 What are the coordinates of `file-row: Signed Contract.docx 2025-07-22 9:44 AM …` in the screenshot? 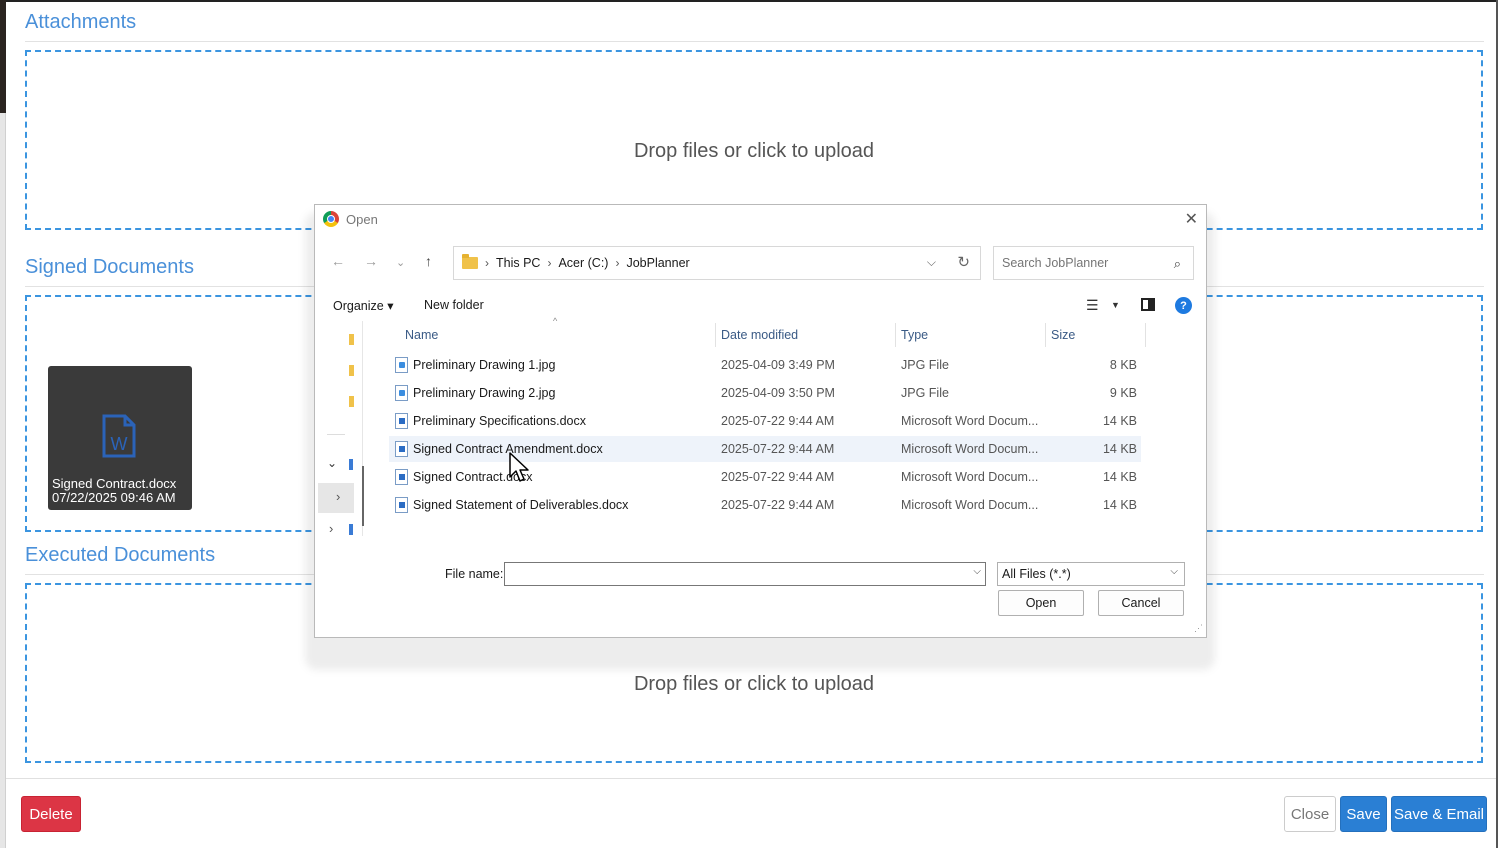 It's located at (765, 477).